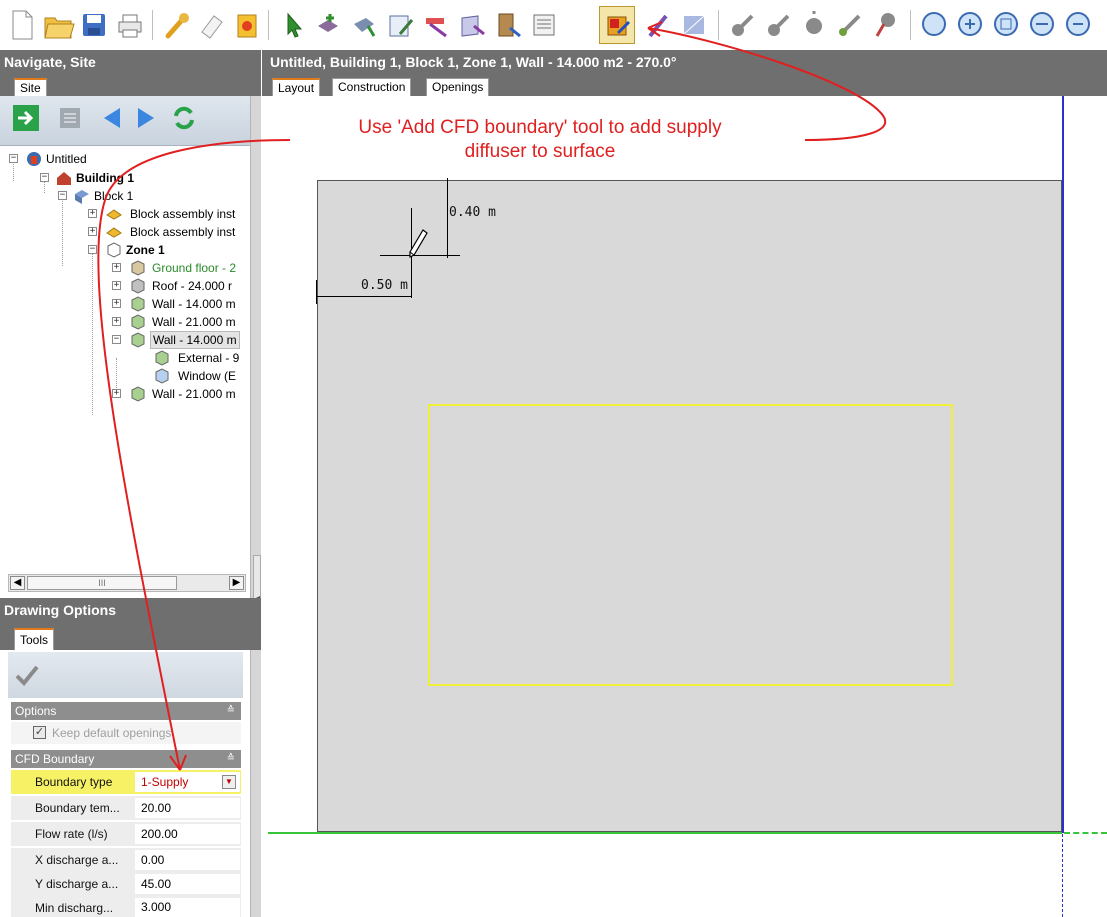 The height and width of the screenshot is (917, 1107). What do you see at coordinates (26, 118) in the screenshot?
I see `go-arrow-icon` at bounding box center [26, 118].